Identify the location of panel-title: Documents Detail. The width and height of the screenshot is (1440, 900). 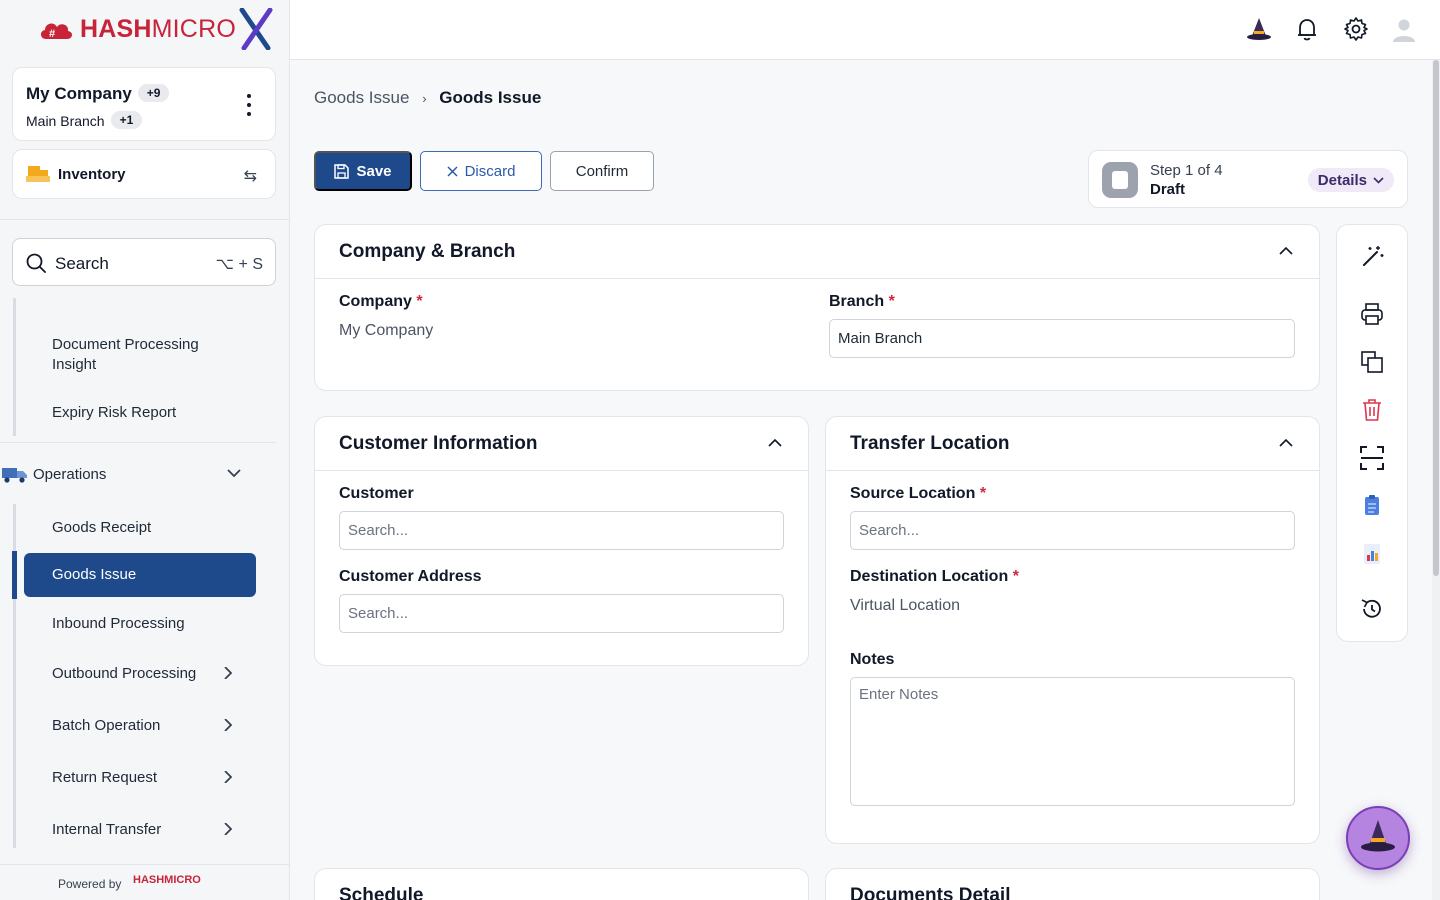
(930, 892).